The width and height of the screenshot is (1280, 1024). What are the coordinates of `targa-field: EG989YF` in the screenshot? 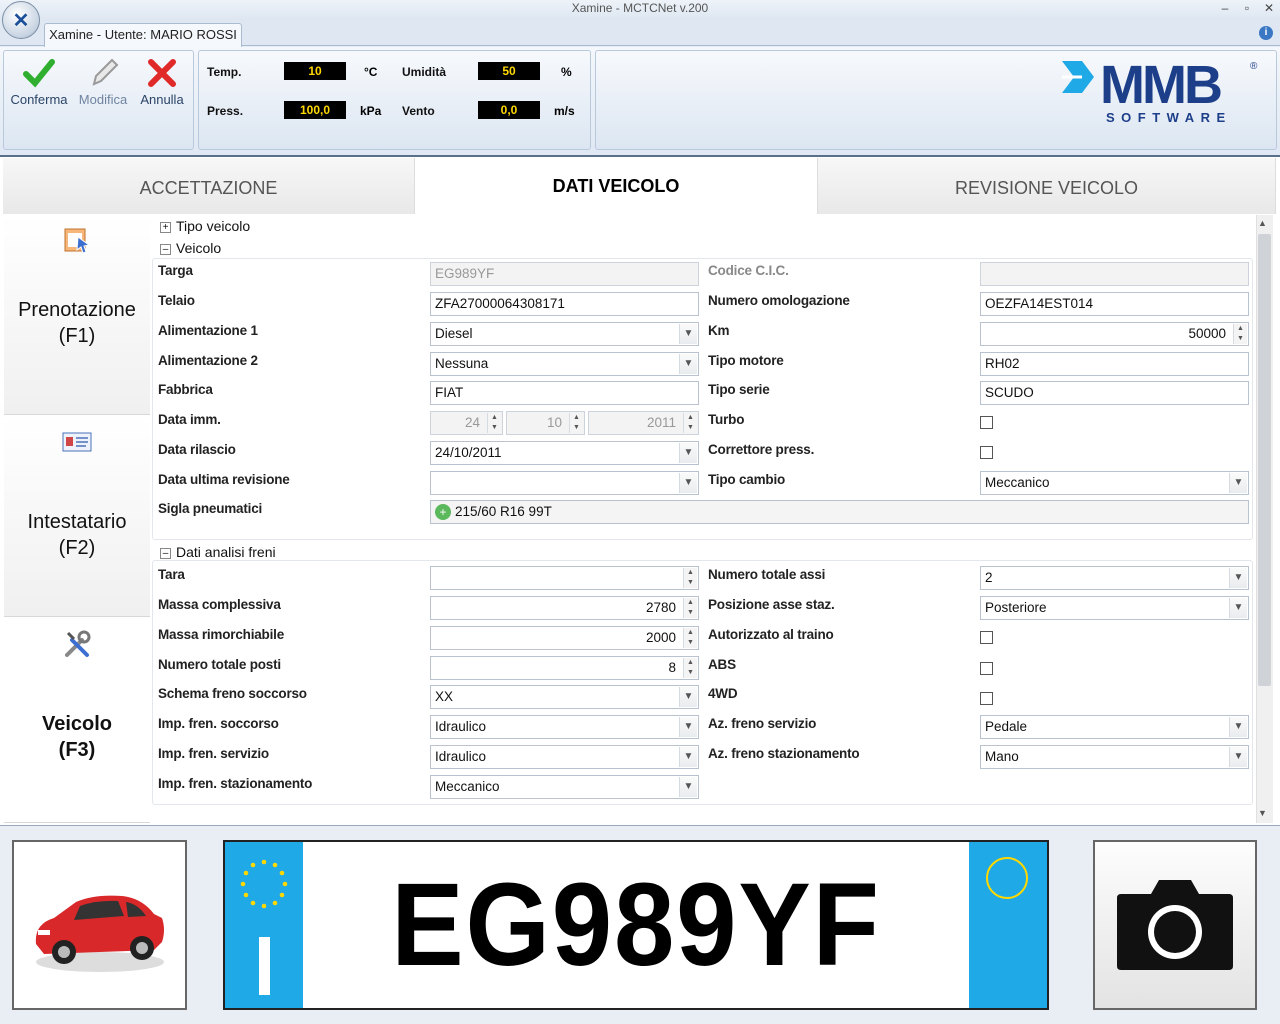 It's located at (564, 274).